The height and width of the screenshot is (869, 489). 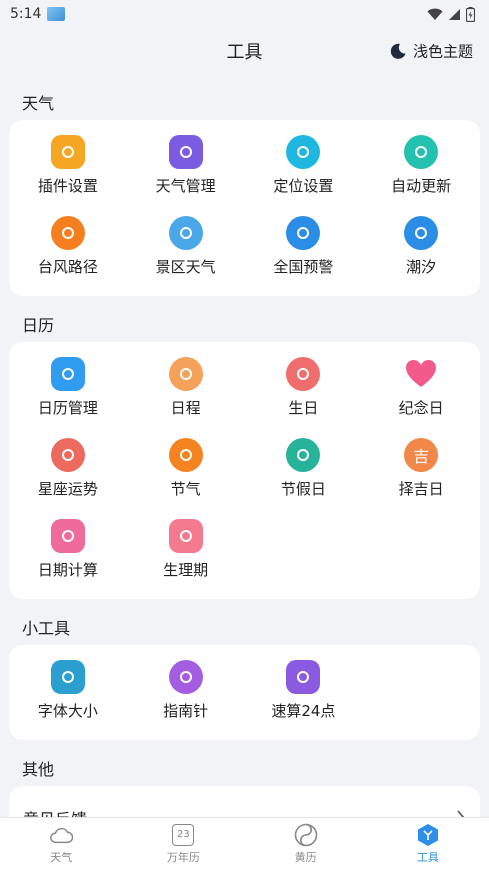 What do you see at coordinates (303, 711) in the screenshot?
I see `tool-label: 速算24点` at bounding box center [303, 711].